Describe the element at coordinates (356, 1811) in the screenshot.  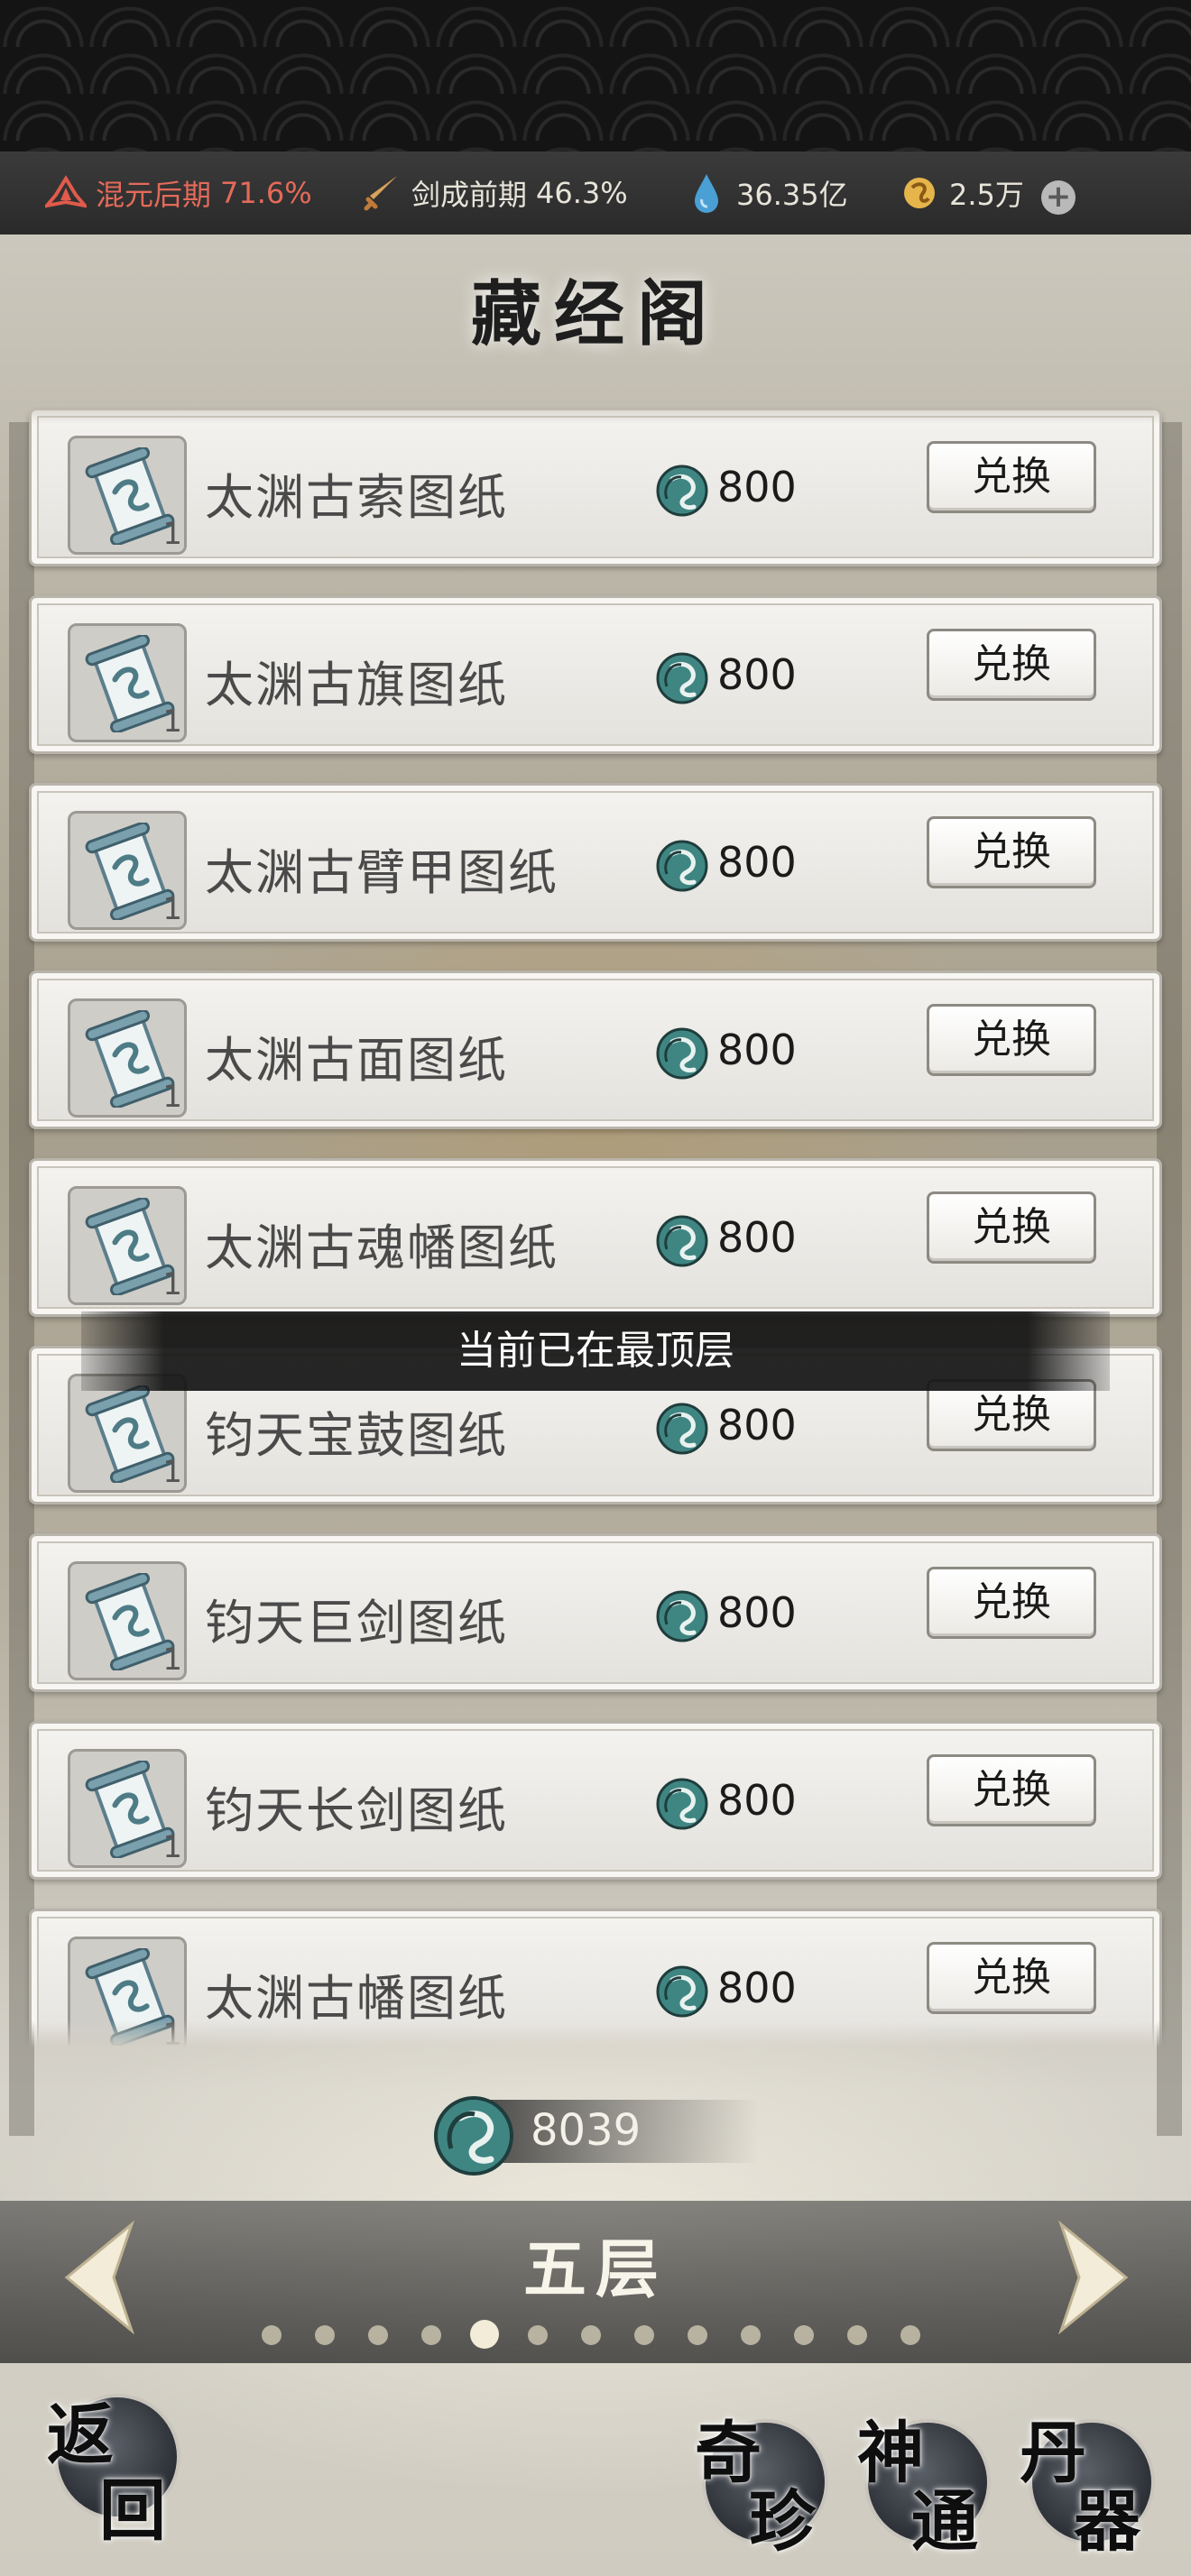
I see `item-name: 钧天长剑图纸` at that location.